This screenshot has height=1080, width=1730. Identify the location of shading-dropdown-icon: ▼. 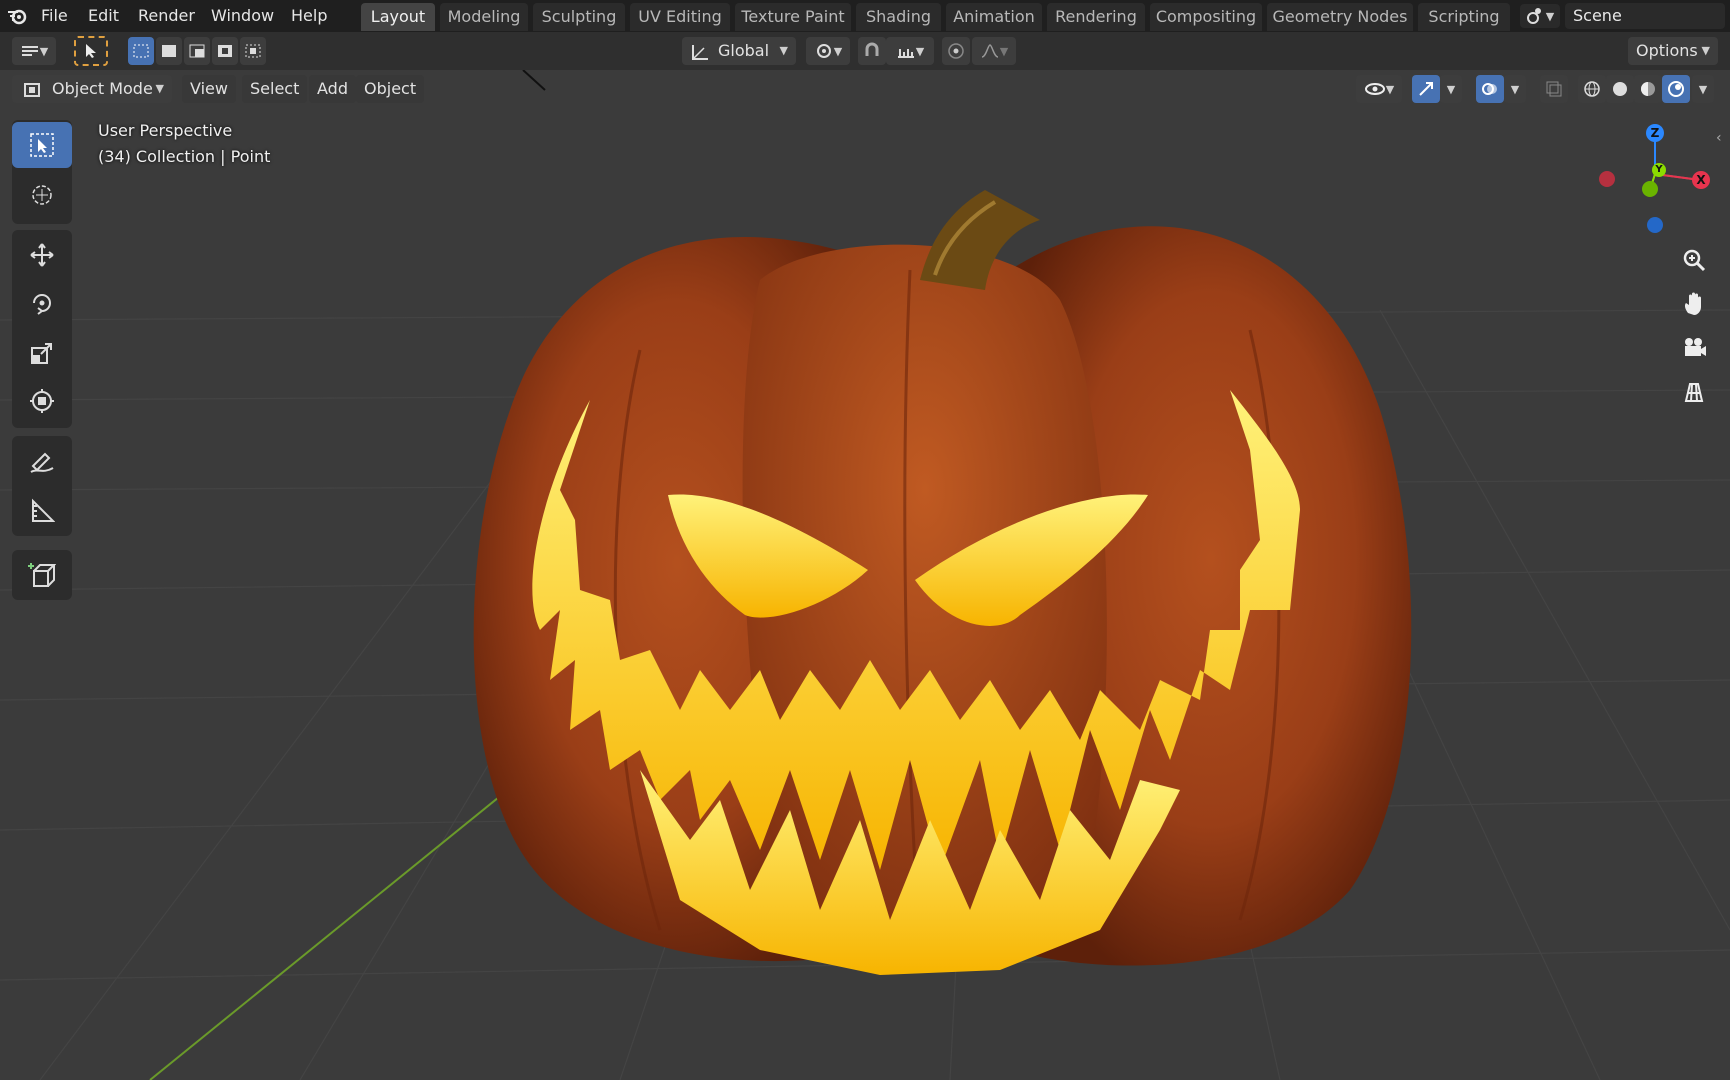
(1703, 89).